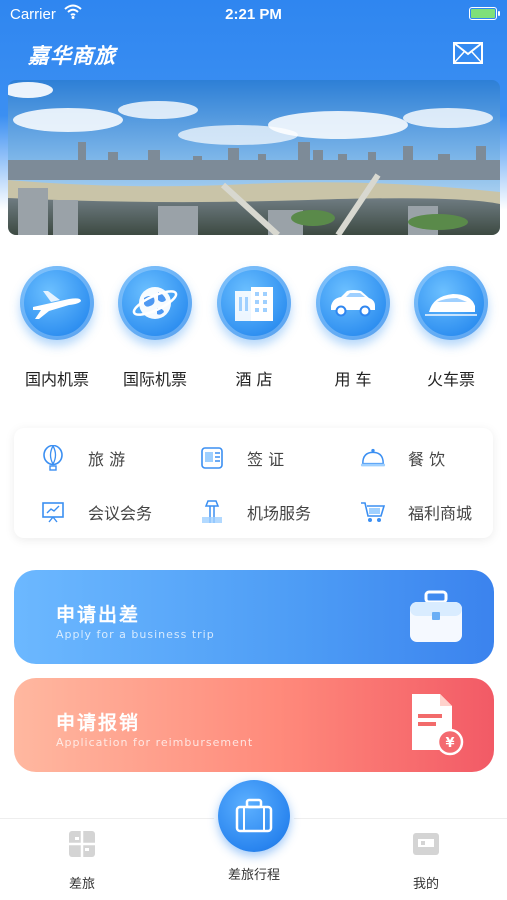  I want to click on tab-trip-itinerary, so click(254, 816).